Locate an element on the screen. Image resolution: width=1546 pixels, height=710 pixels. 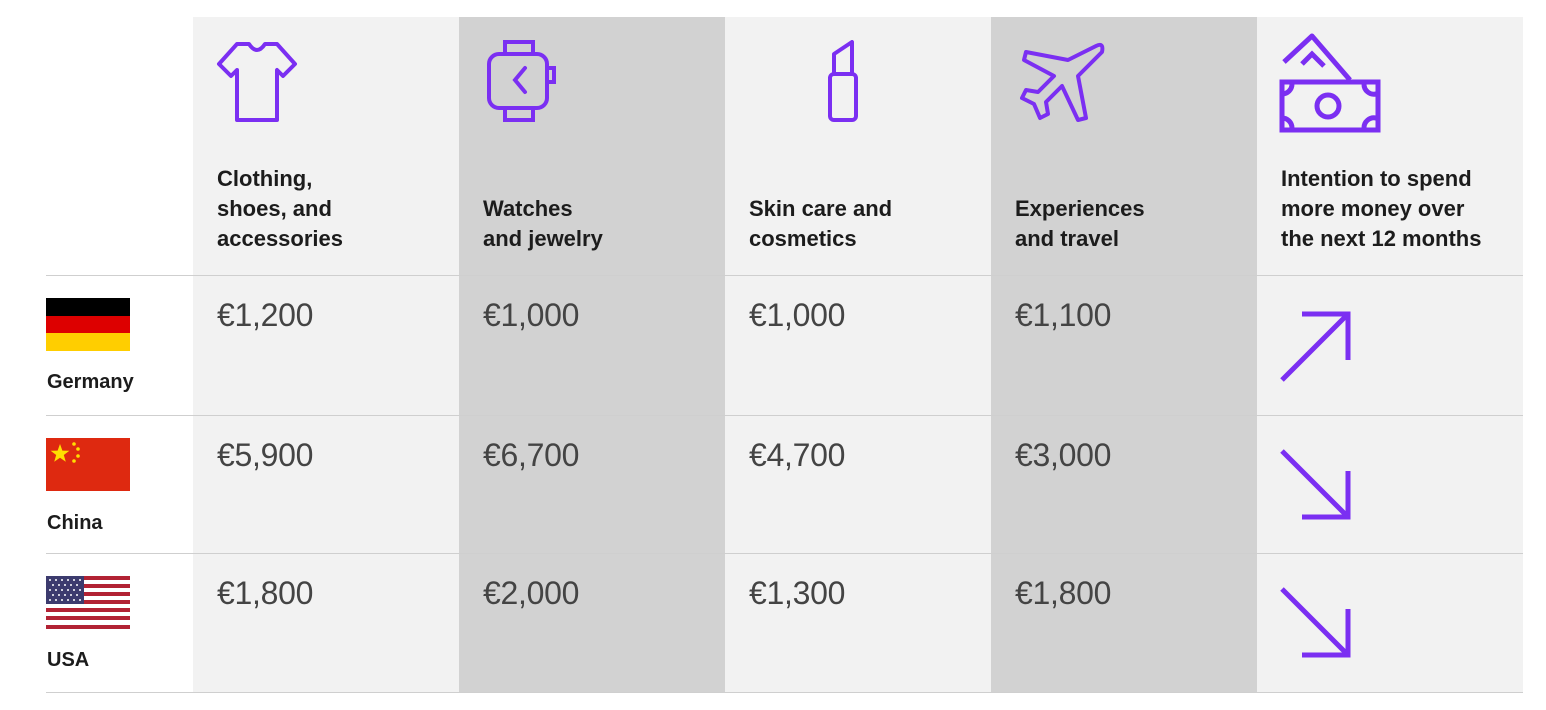
header-watches: Watches and jewelry is located at coordinates (608, 206).